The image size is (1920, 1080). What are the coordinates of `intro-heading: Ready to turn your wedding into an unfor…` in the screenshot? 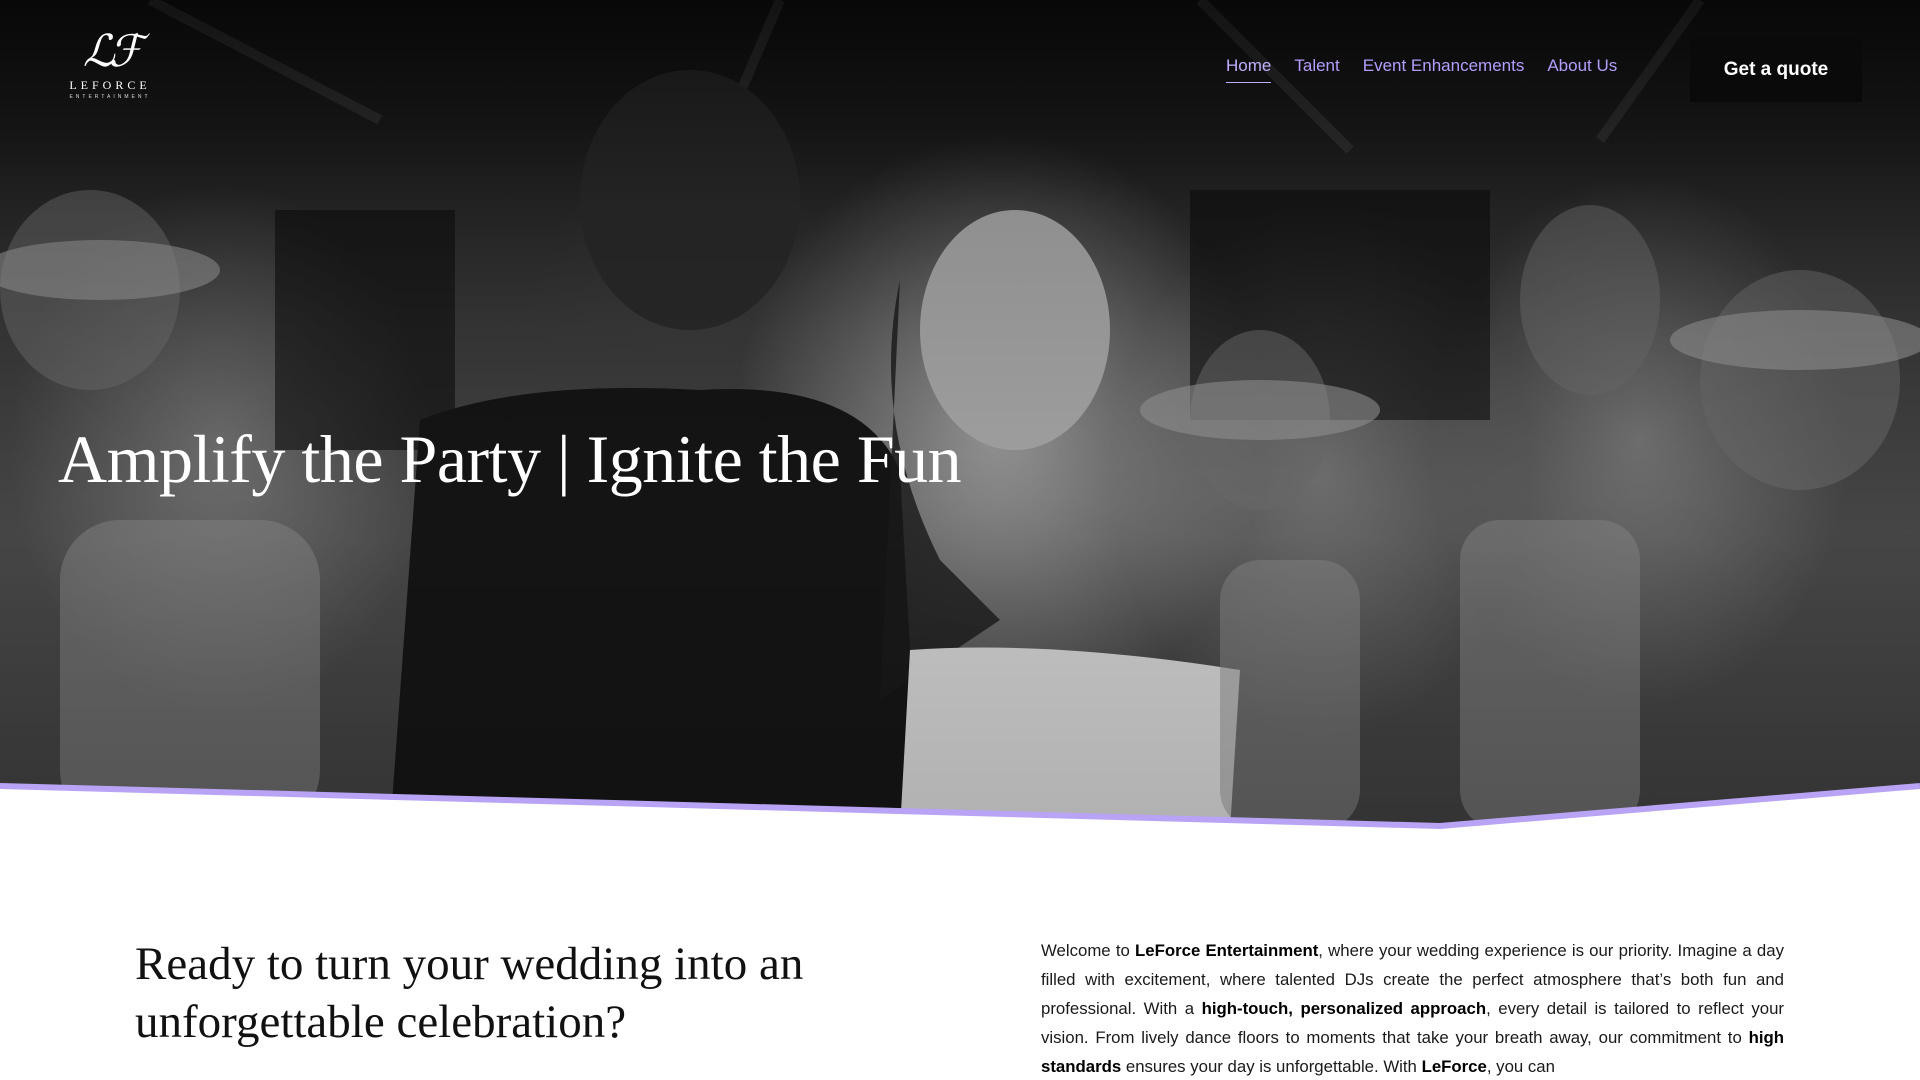 It's located at (469, 993).